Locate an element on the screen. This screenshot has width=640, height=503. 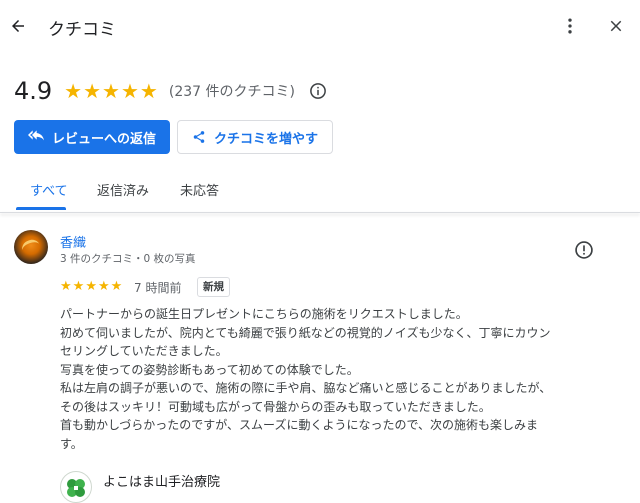
clover-logo-icon is located at coordinates (76, 488).